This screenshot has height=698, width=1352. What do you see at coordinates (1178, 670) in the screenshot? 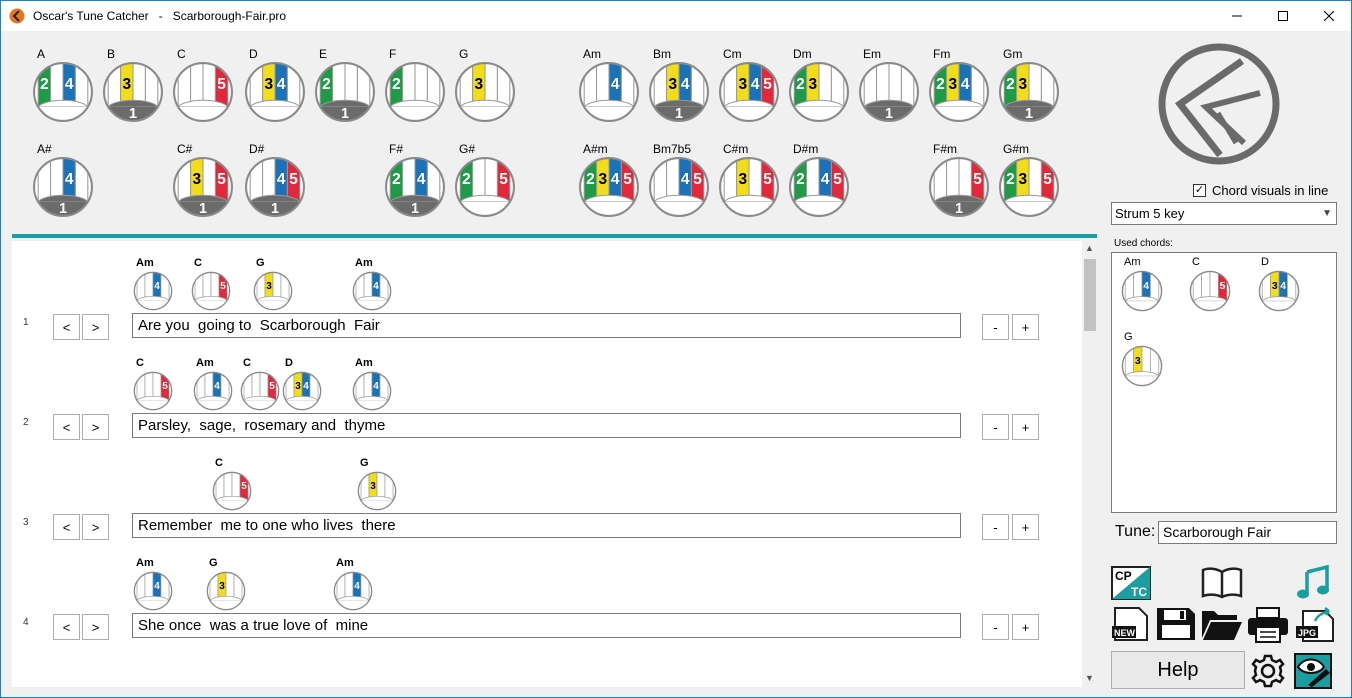
I see `help-button: Help` at bounding box center [1178, 670].